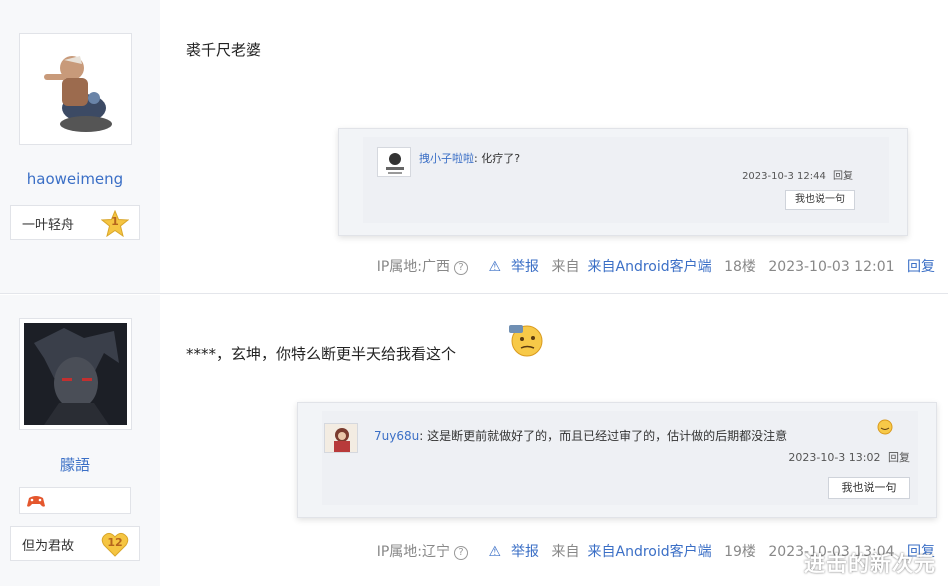 The image size is (948, 586). I want to click on reply-meta: 2023-10-3 13:02 回复, so click(849, 457).